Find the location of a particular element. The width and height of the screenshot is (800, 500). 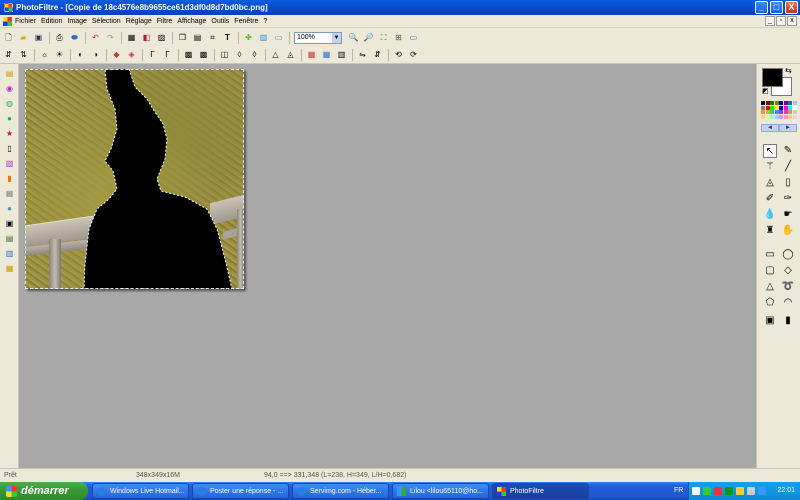

hand-icon: ✋ is located at coordinates (788, 231).